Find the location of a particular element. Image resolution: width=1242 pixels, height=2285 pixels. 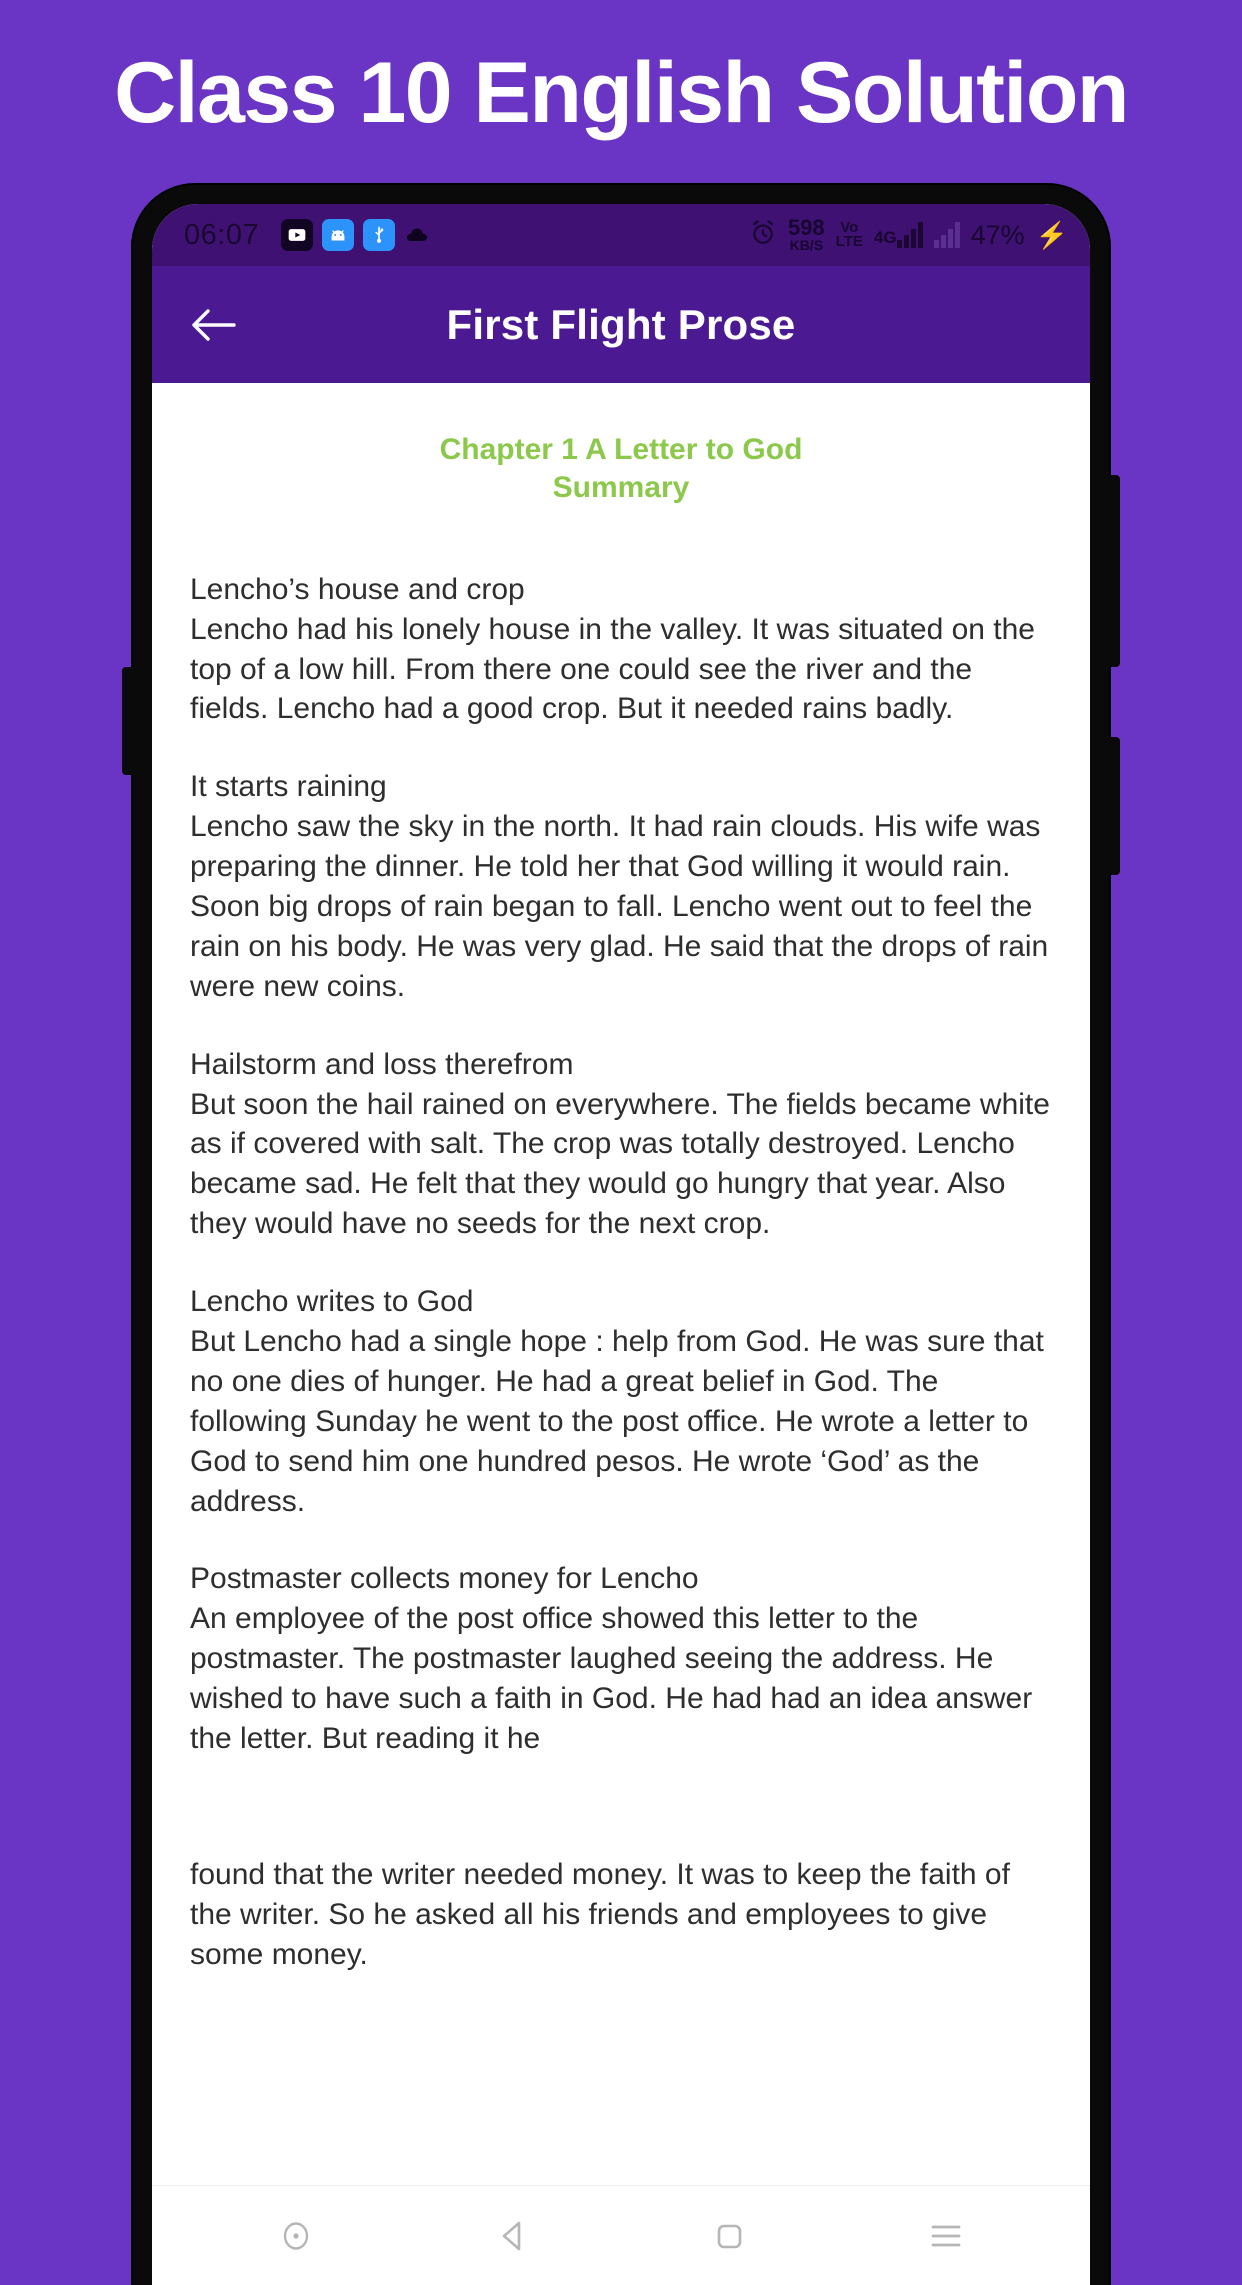

usb-icon is located at coordinates (379, 235).